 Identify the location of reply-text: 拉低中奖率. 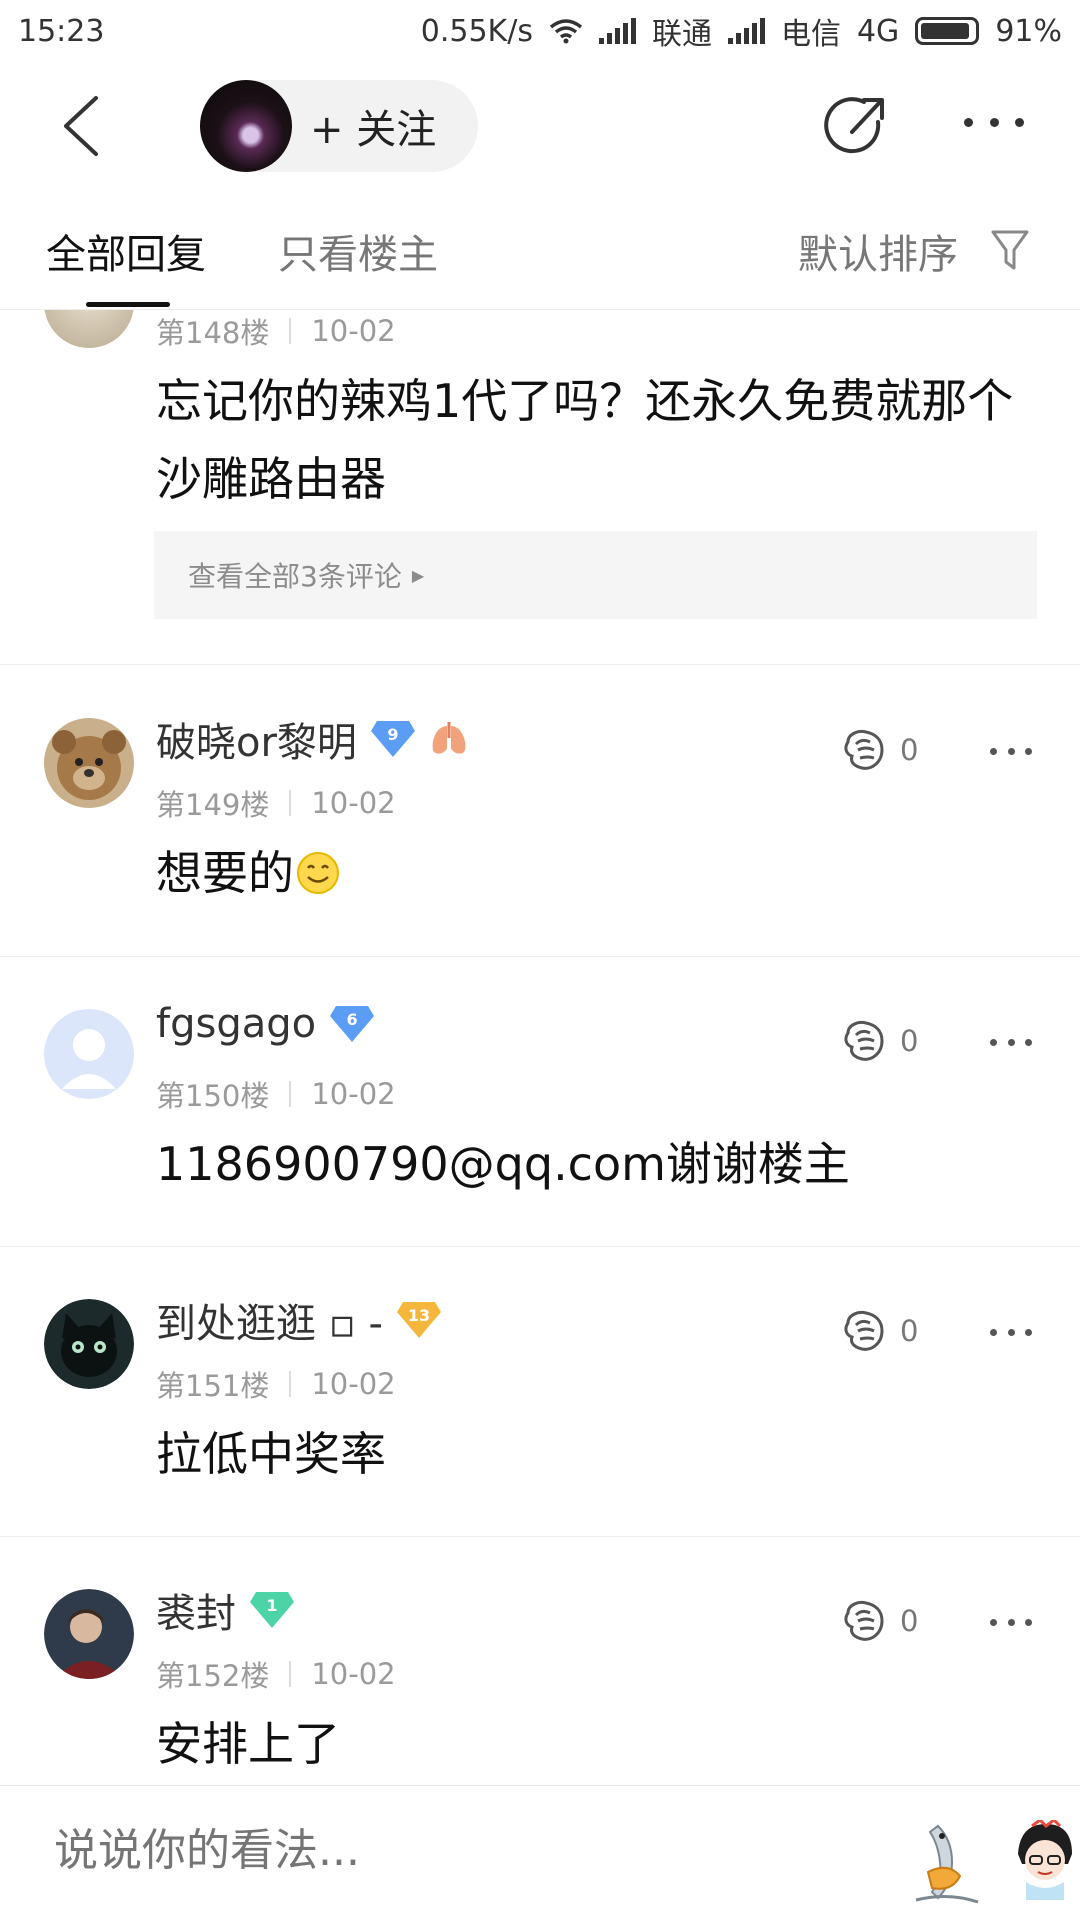
(271, 1454).